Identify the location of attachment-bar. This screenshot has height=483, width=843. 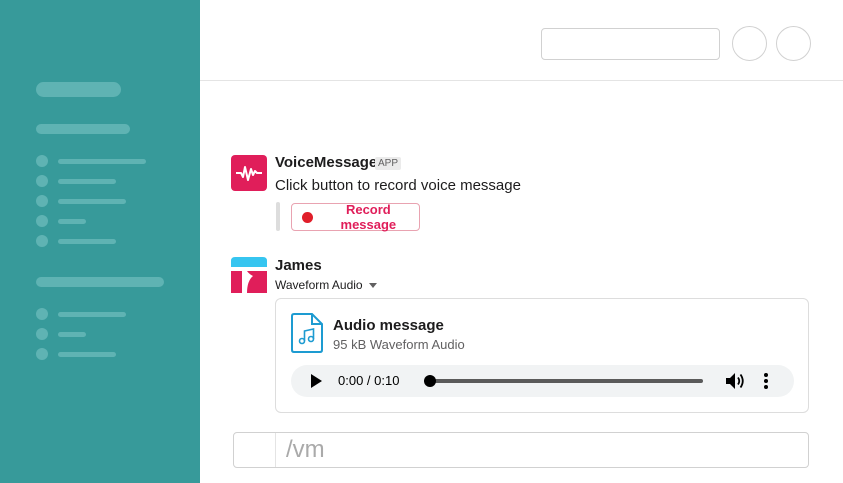
(278, 216).